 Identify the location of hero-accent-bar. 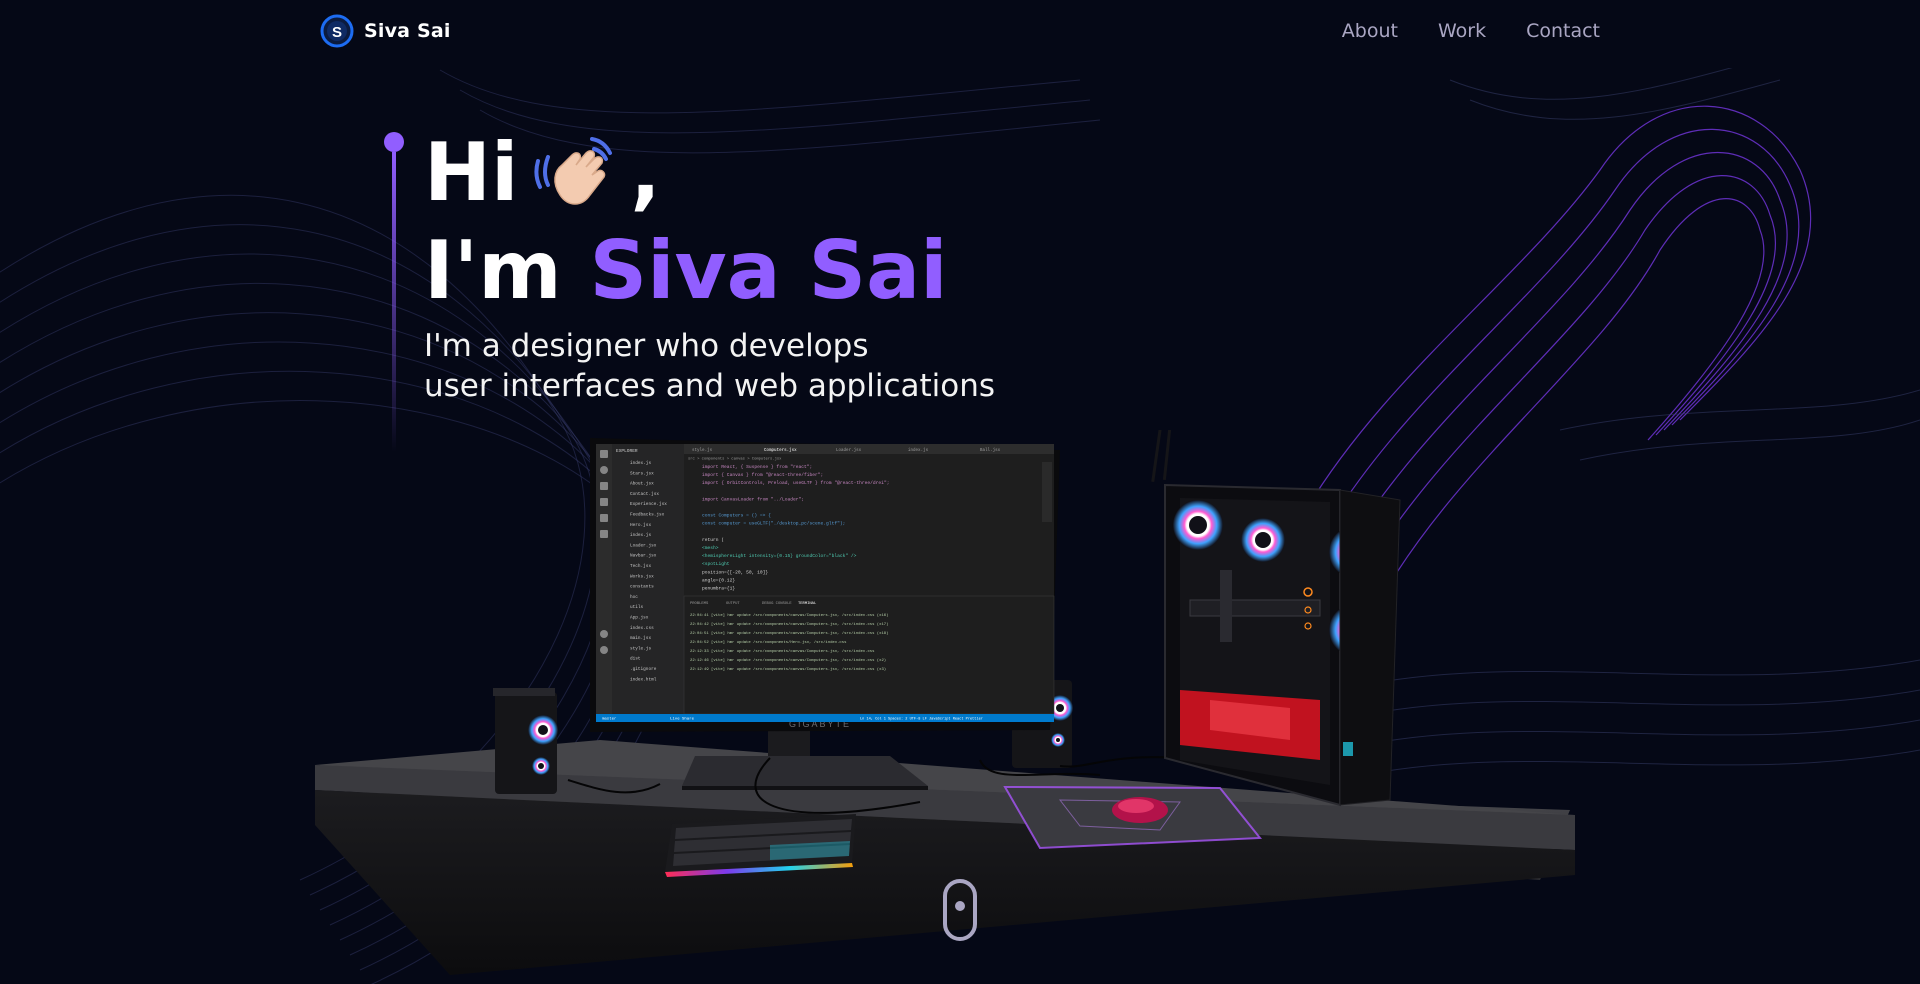
(394, 302).